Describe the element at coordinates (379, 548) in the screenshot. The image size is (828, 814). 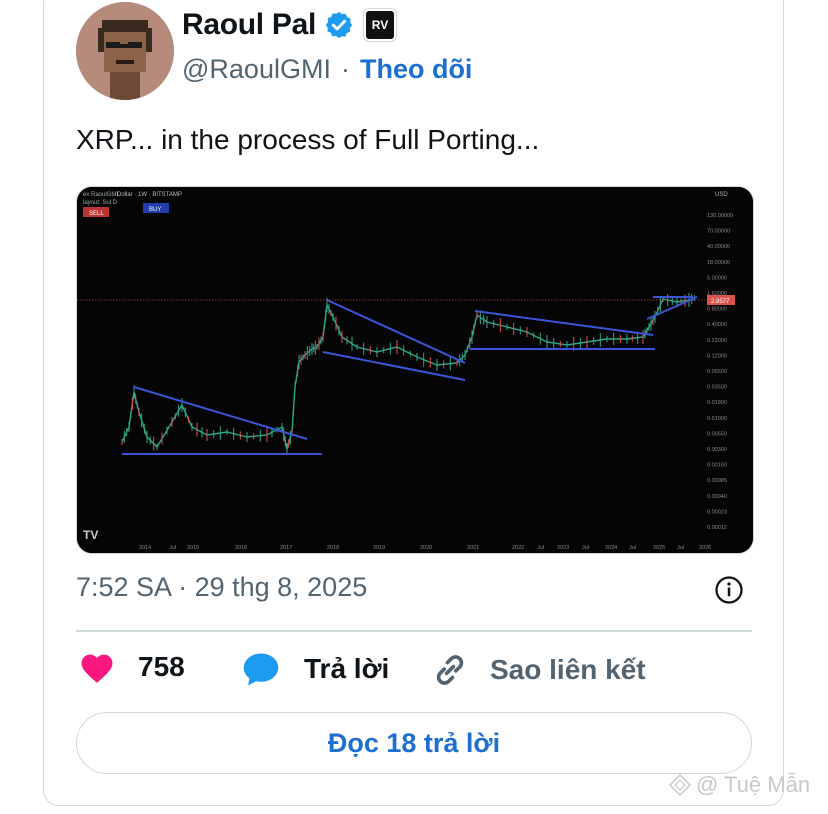
I see `x-tick-label: 2019` at that location.